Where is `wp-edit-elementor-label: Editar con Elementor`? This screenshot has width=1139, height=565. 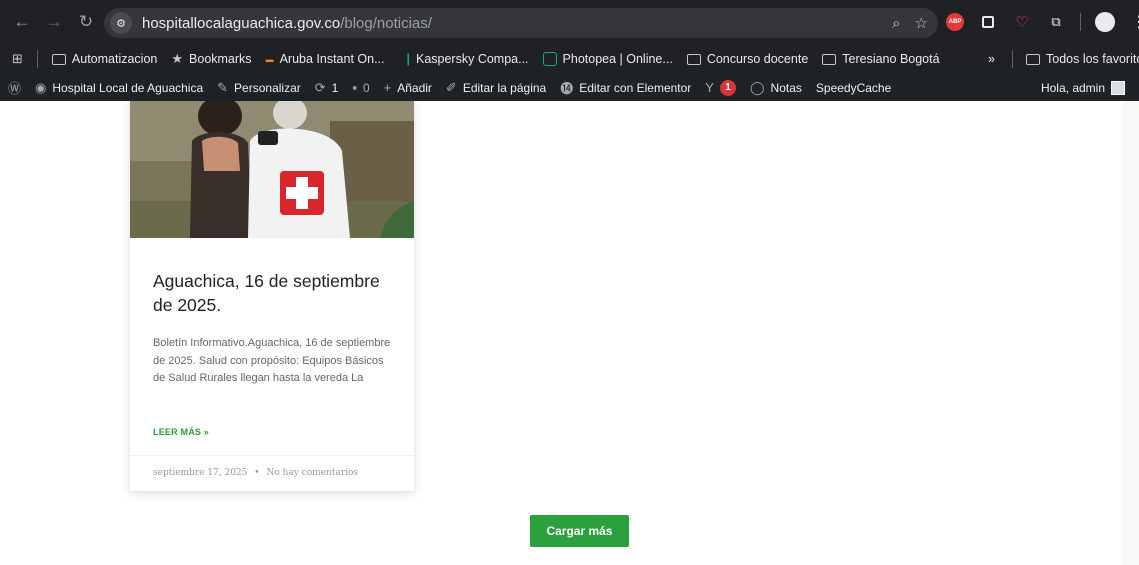
wp-edit-elementor-label: Editar con Elementor is located at coordinates (635, 87).